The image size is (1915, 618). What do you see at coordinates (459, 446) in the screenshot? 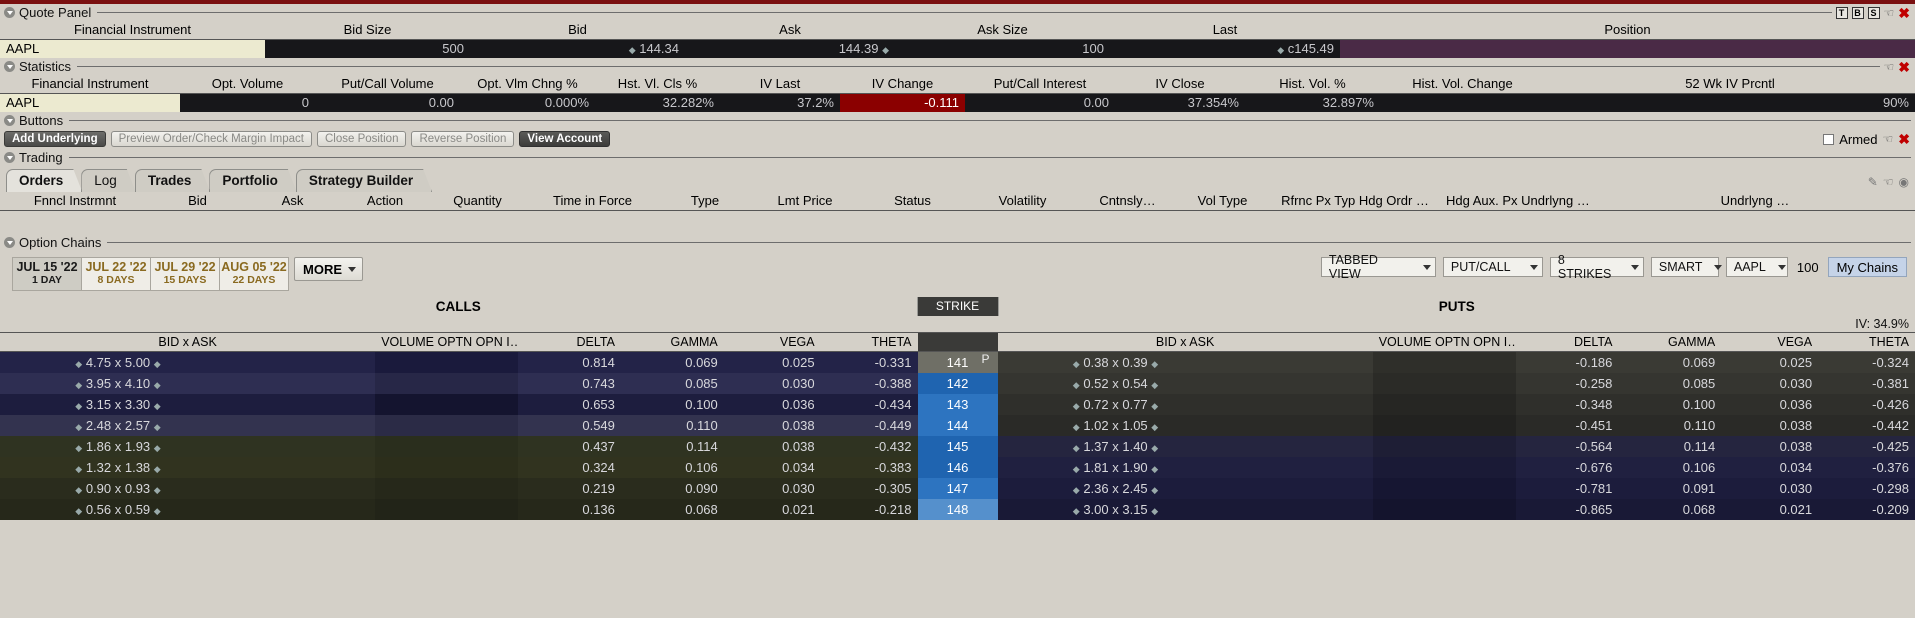
I see `calls-row: ◆ 1.86 x 1.93 ◆ 0.437 0.114 0.038 -0.432` at bounding box center [459, 446].